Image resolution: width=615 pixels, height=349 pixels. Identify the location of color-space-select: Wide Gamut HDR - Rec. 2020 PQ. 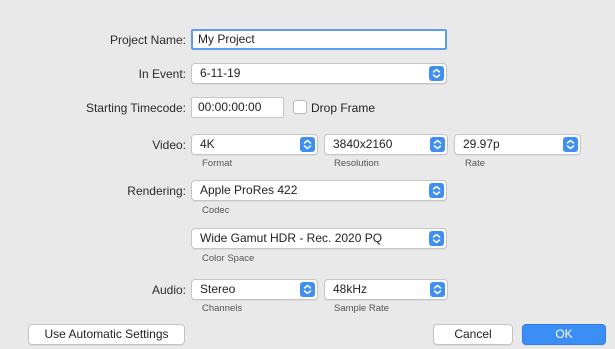
(319, 238).